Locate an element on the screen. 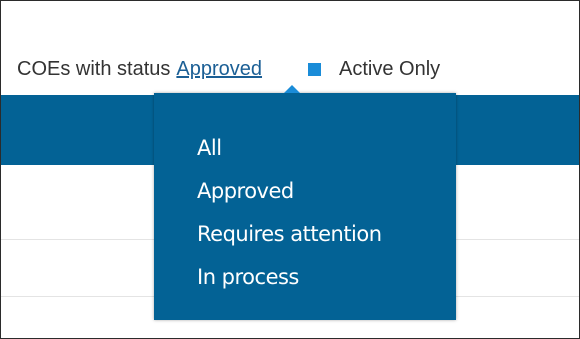  filter-prefix-label: COEs with status is located at coordinates (94, 68).